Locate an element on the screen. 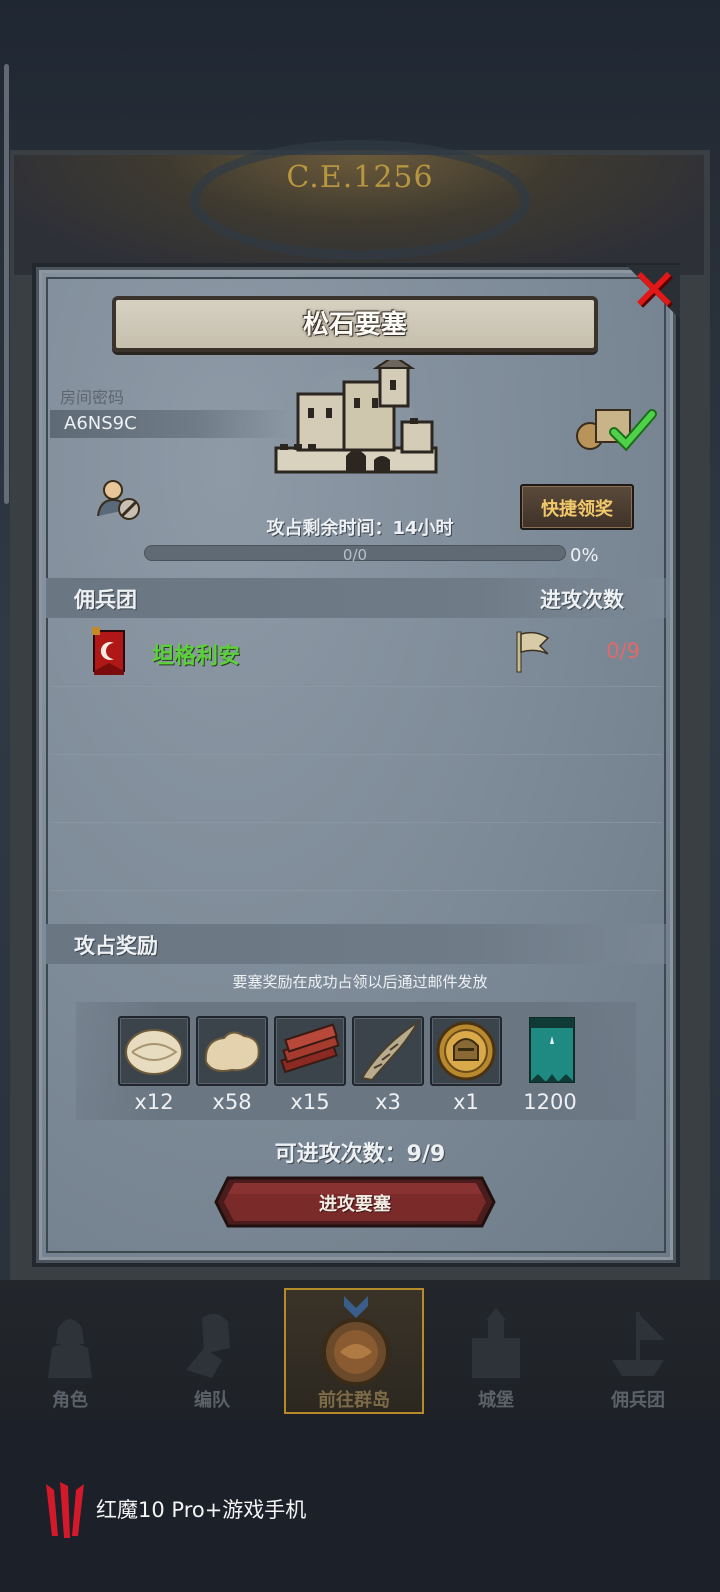 The height and width of the screenshot is (1592, 720). room-code: A6NS9C is located at coordinates (100, 423).